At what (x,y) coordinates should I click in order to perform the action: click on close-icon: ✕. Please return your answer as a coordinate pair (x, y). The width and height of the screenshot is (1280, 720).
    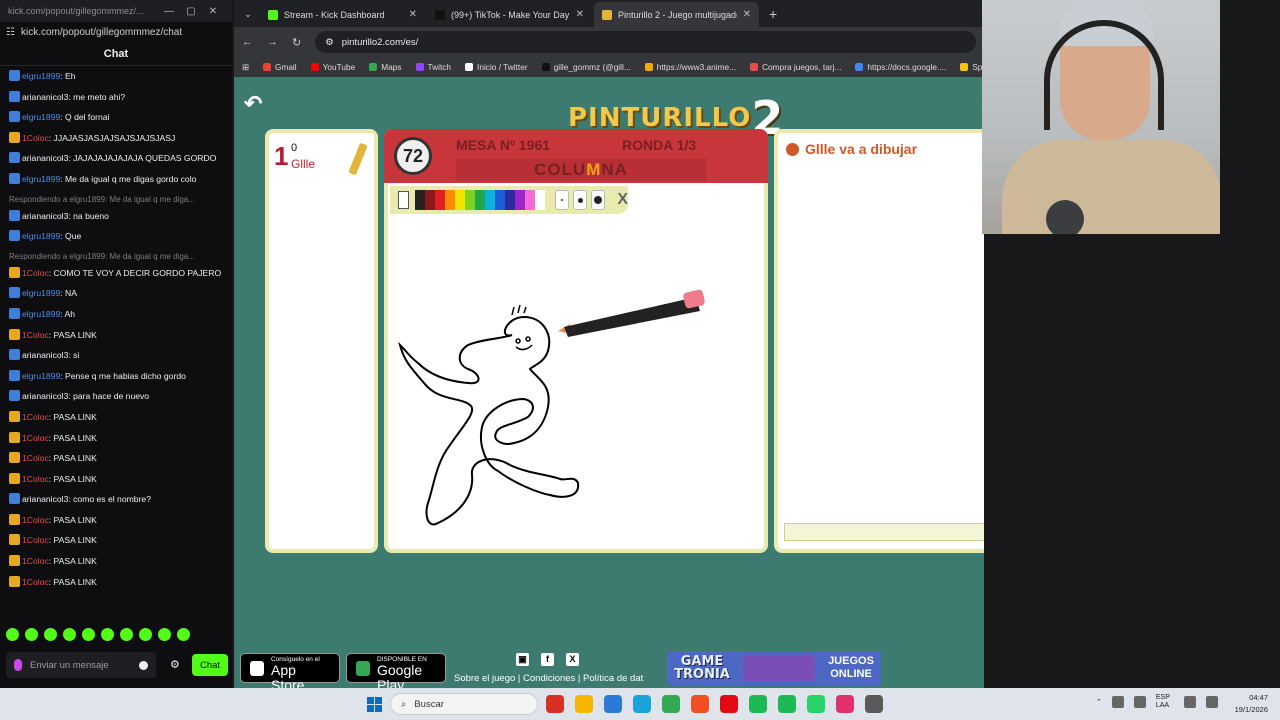
    Looking at the image, I should click on (213, 11).